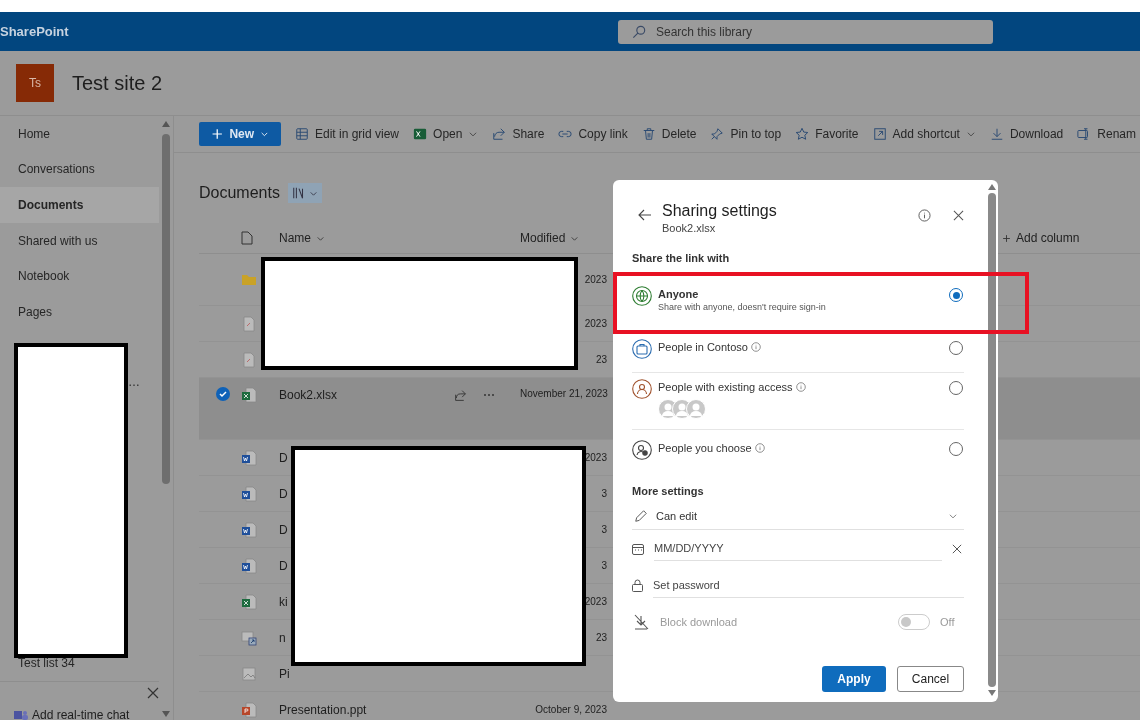 Image resolution: width=1140 pixels, height=720 pixels. What do you see at coordinates (80, 169) in the screenshot?
I see `nav-item: Conversations` at bounding box center [80, 169].